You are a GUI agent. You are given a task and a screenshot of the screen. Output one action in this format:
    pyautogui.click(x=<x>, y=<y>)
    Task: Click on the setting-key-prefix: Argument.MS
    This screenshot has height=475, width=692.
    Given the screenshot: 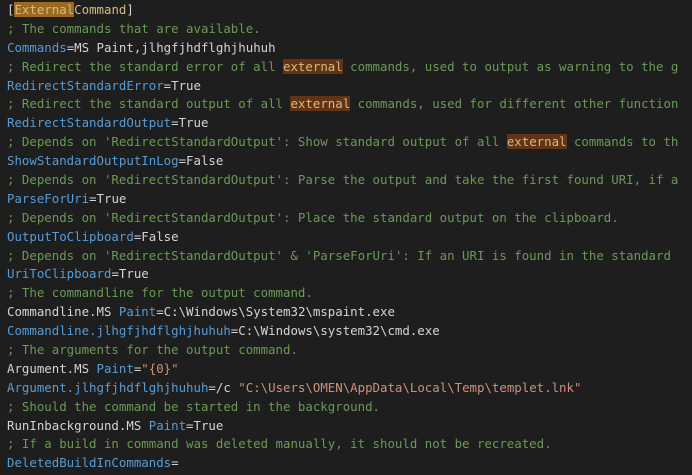 What is the action you would take?
    pyautogui.click(x=48, y=368)
    